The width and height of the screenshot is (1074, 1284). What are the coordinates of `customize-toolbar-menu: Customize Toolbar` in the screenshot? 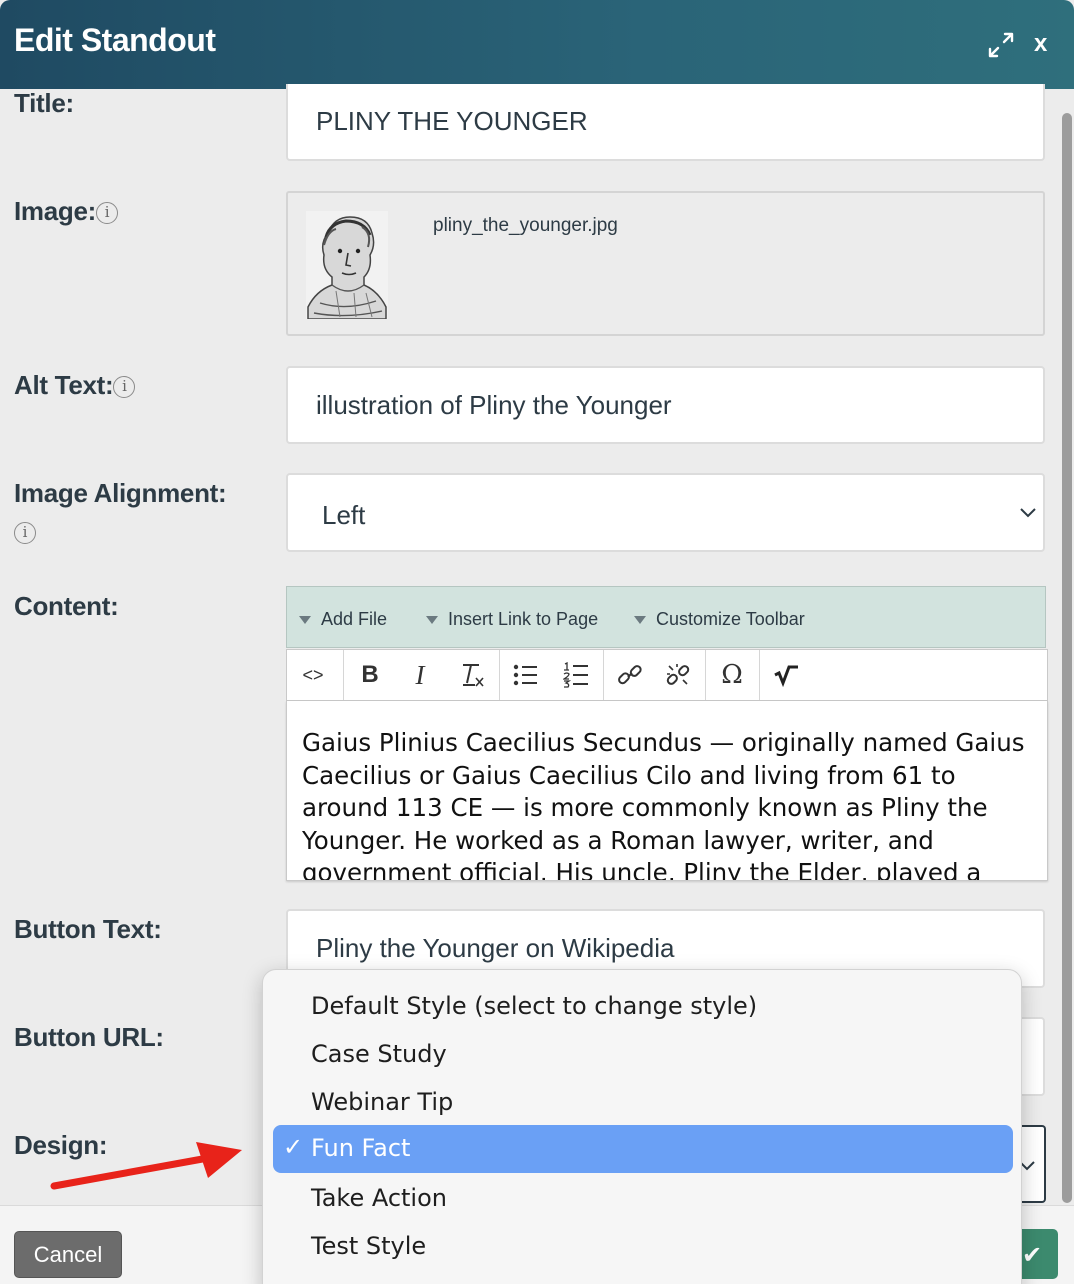 It's located at (719, 619).